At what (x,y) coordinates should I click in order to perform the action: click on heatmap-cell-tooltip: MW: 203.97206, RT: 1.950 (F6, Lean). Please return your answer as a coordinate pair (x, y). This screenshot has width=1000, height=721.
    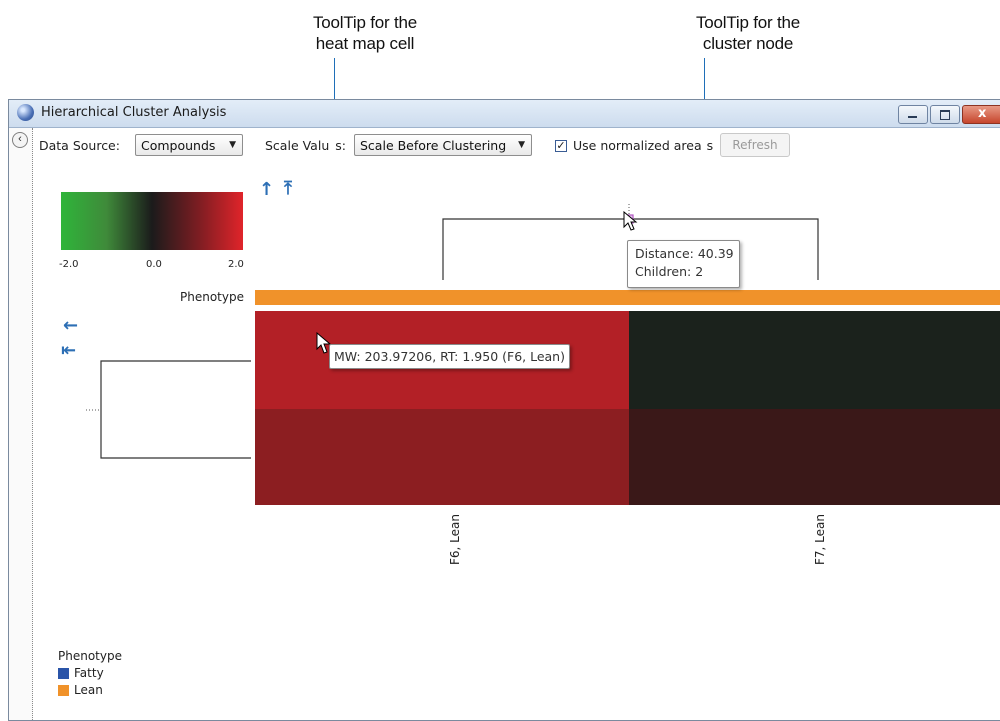
    Looking at the image, I should click on (449, 356).